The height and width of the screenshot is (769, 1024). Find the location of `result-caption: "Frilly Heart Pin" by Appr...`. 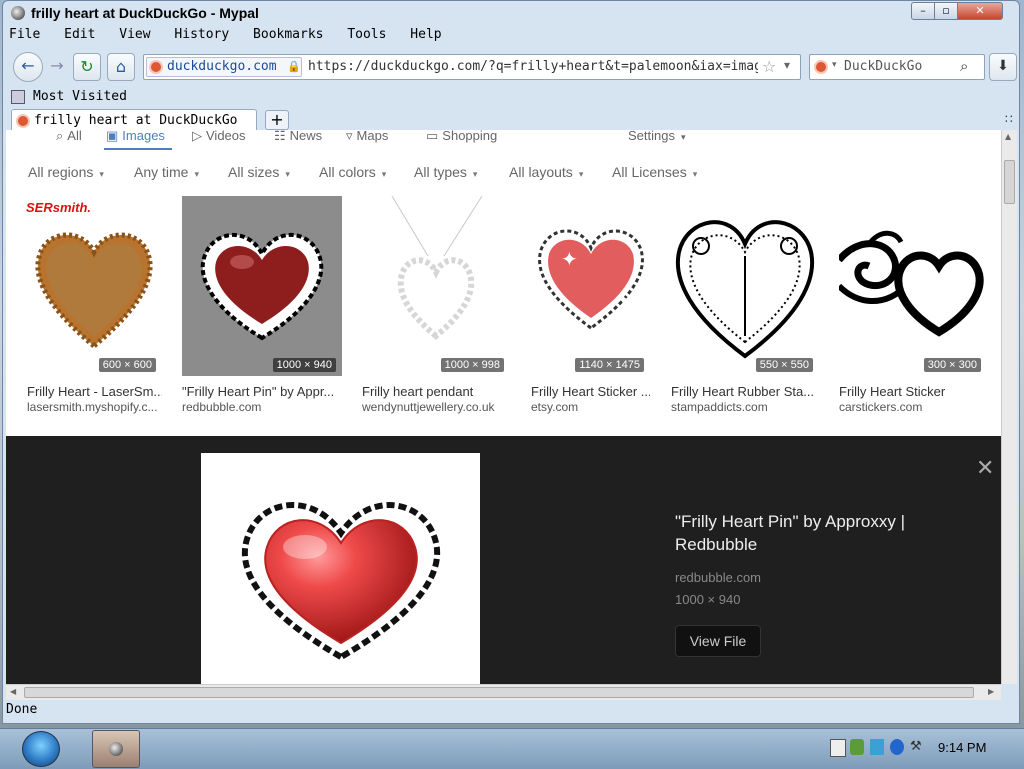

result-caption: "Frilly Heart Pin" by Appr... is located at coordinates (261, 391).